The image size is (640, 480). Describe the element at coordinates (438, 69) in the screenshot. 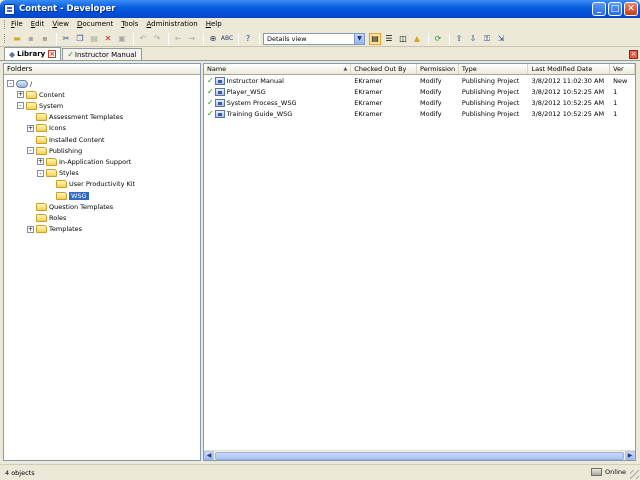

I see `column-permission: Permission` at that location.